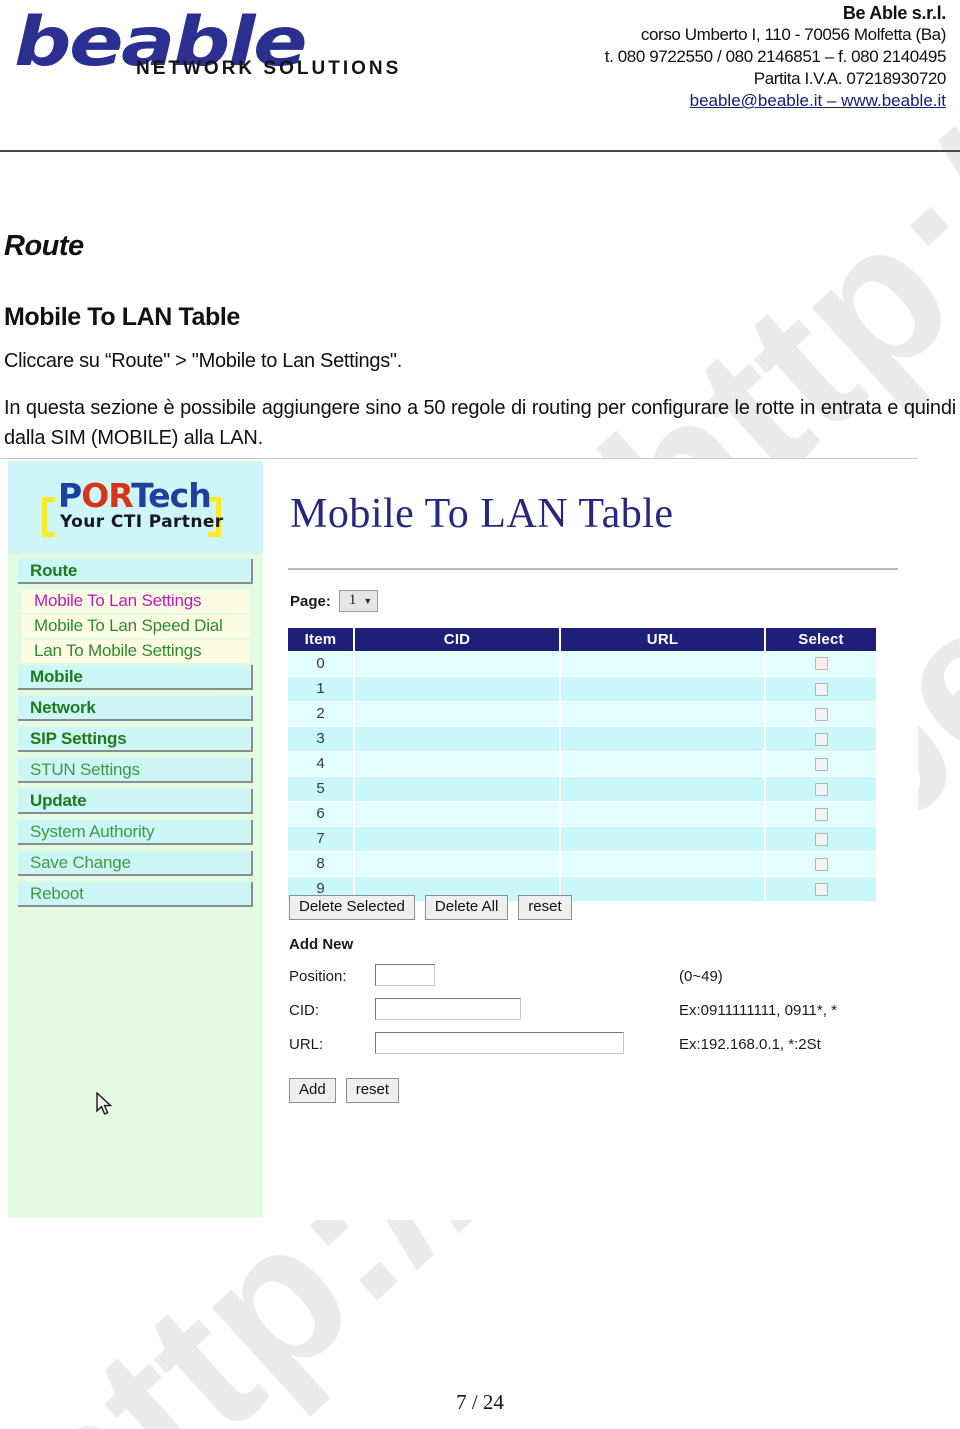  I want to click on portech-letters-tech: Tech, so click(171, 495).